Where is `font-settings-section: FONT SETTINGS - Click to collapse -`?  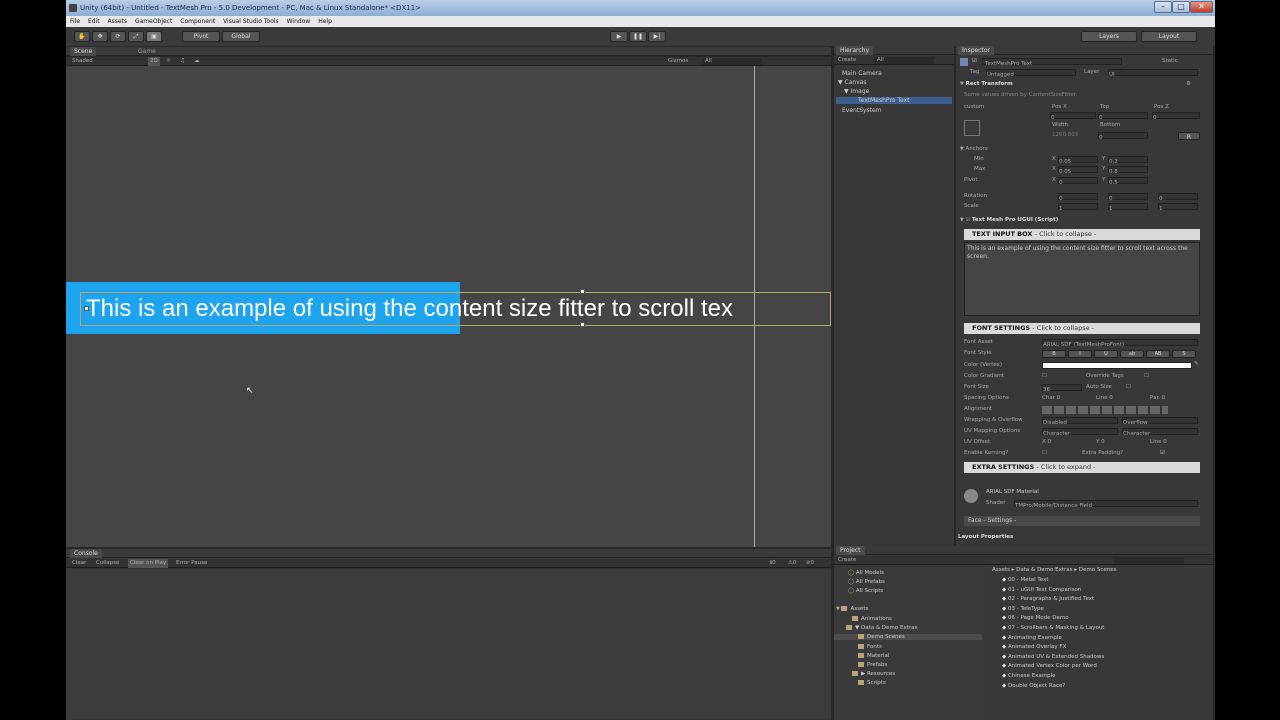 font-settings-section: FONT SETTINGS - Click to collapse - is located at coordinates (1082, 328).